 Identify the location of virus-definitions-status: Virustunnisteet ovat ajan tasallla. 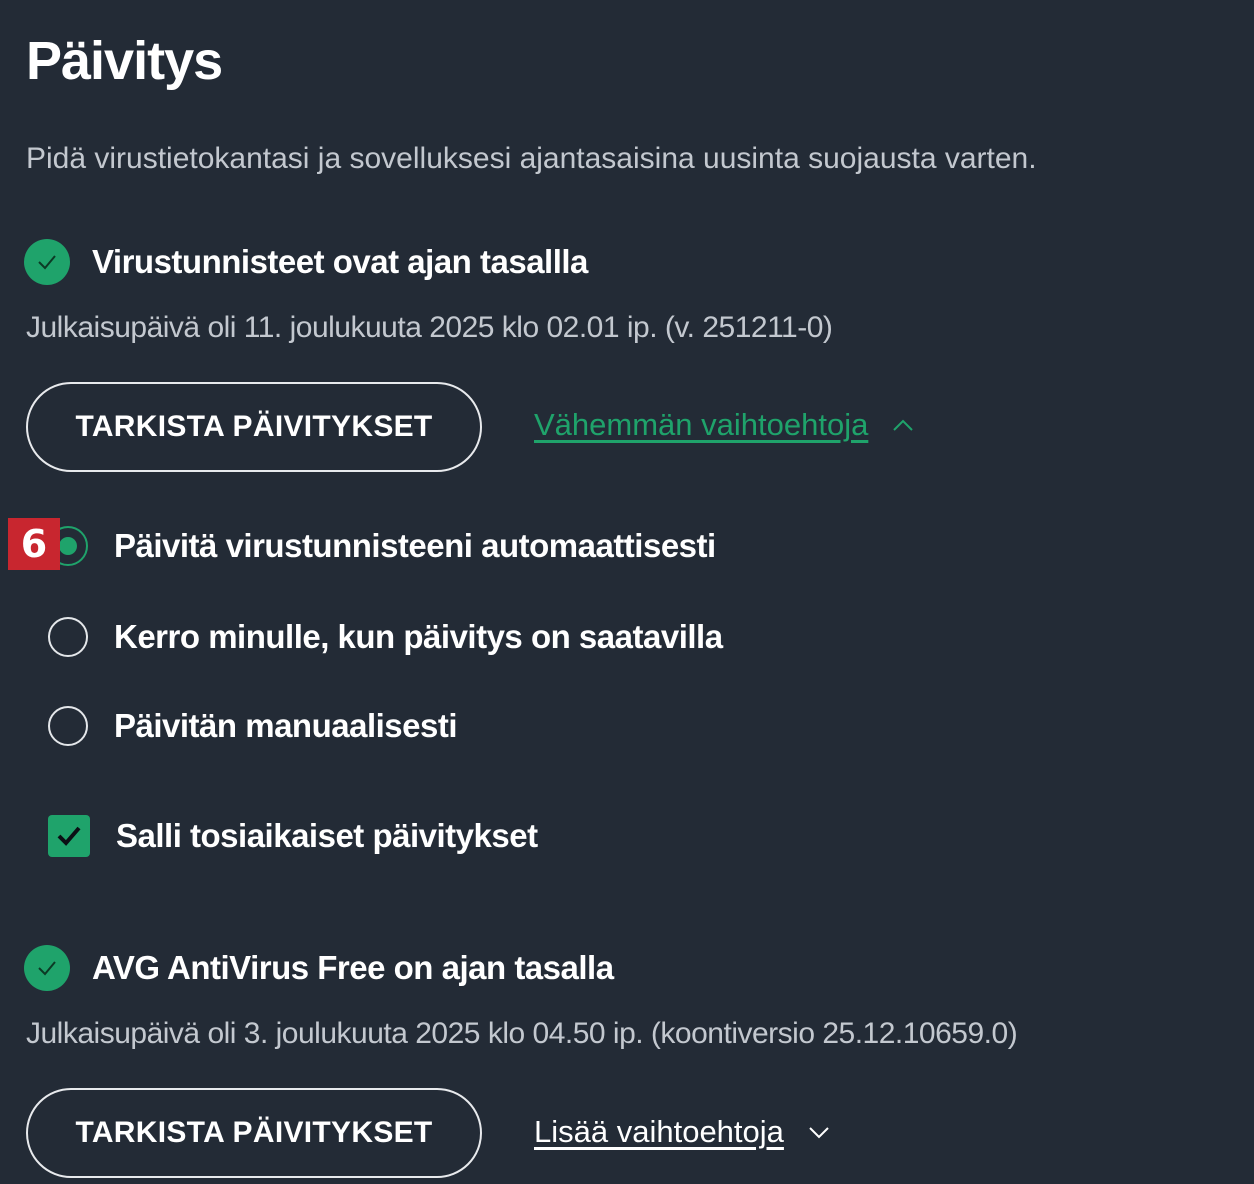
(306, 262).